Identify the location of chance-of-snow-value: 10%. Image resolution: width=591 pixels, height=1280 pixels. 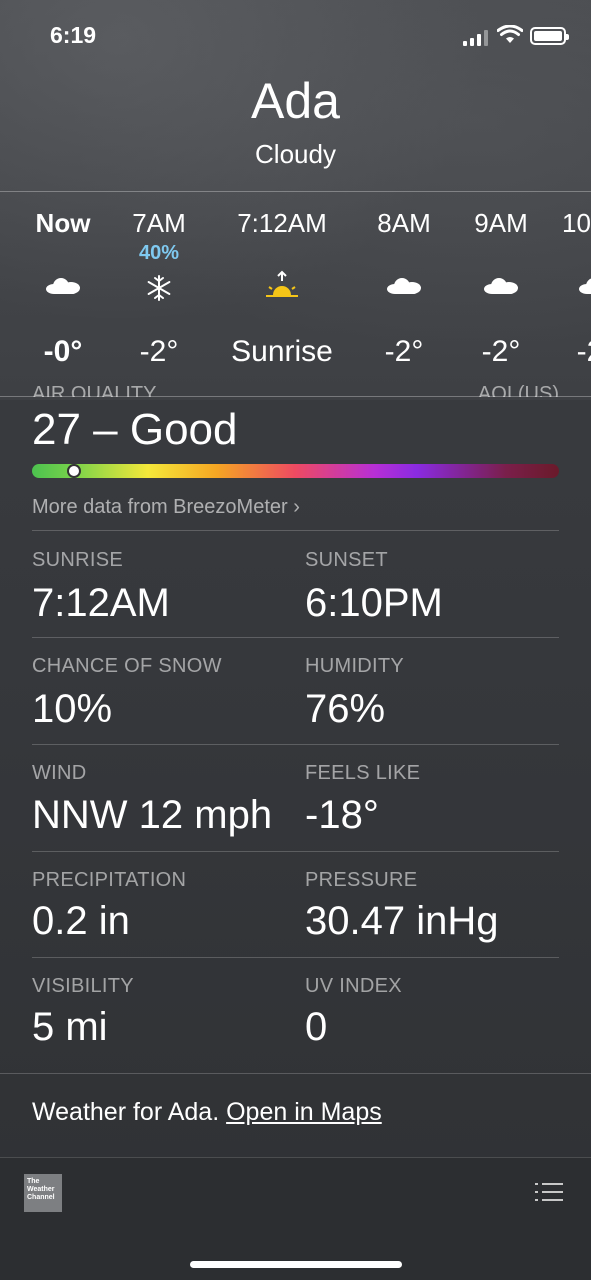
(72, 709).